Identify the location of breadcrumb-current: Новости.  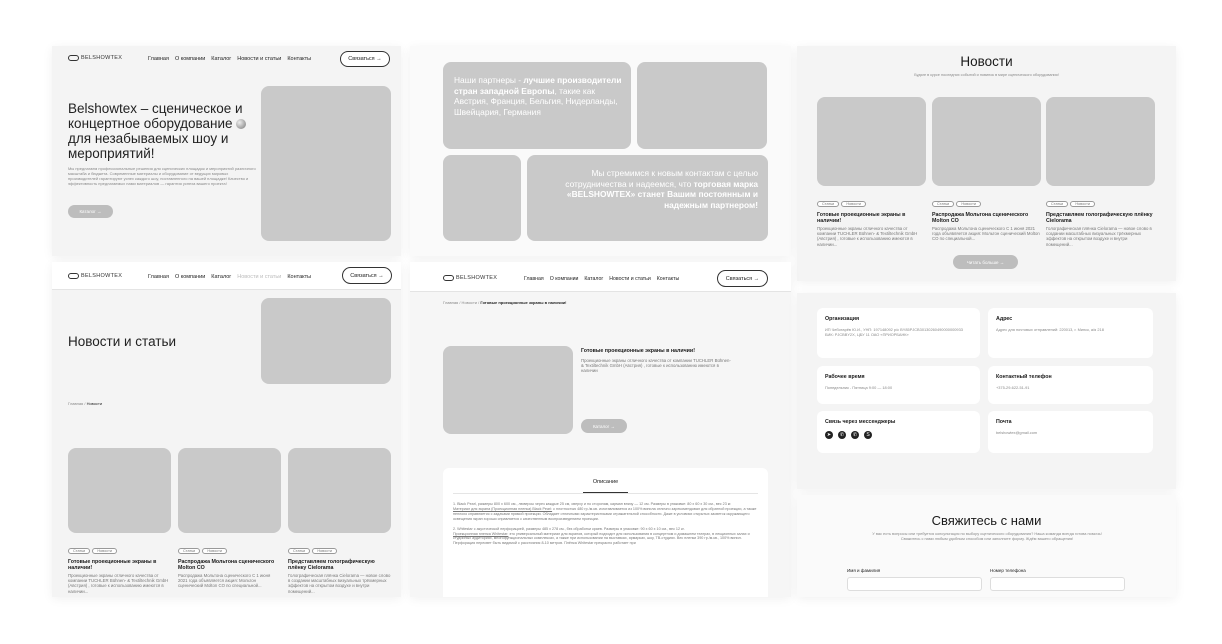
(94, 403).